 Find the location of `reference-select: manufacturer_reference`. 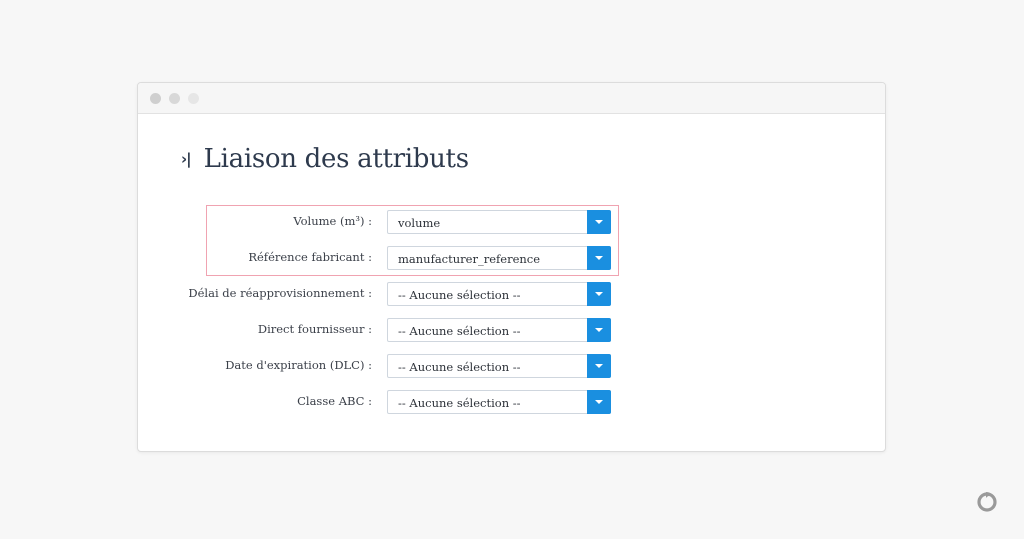

reference-select: manufacturer_reference is located at coordinates (499, 258).